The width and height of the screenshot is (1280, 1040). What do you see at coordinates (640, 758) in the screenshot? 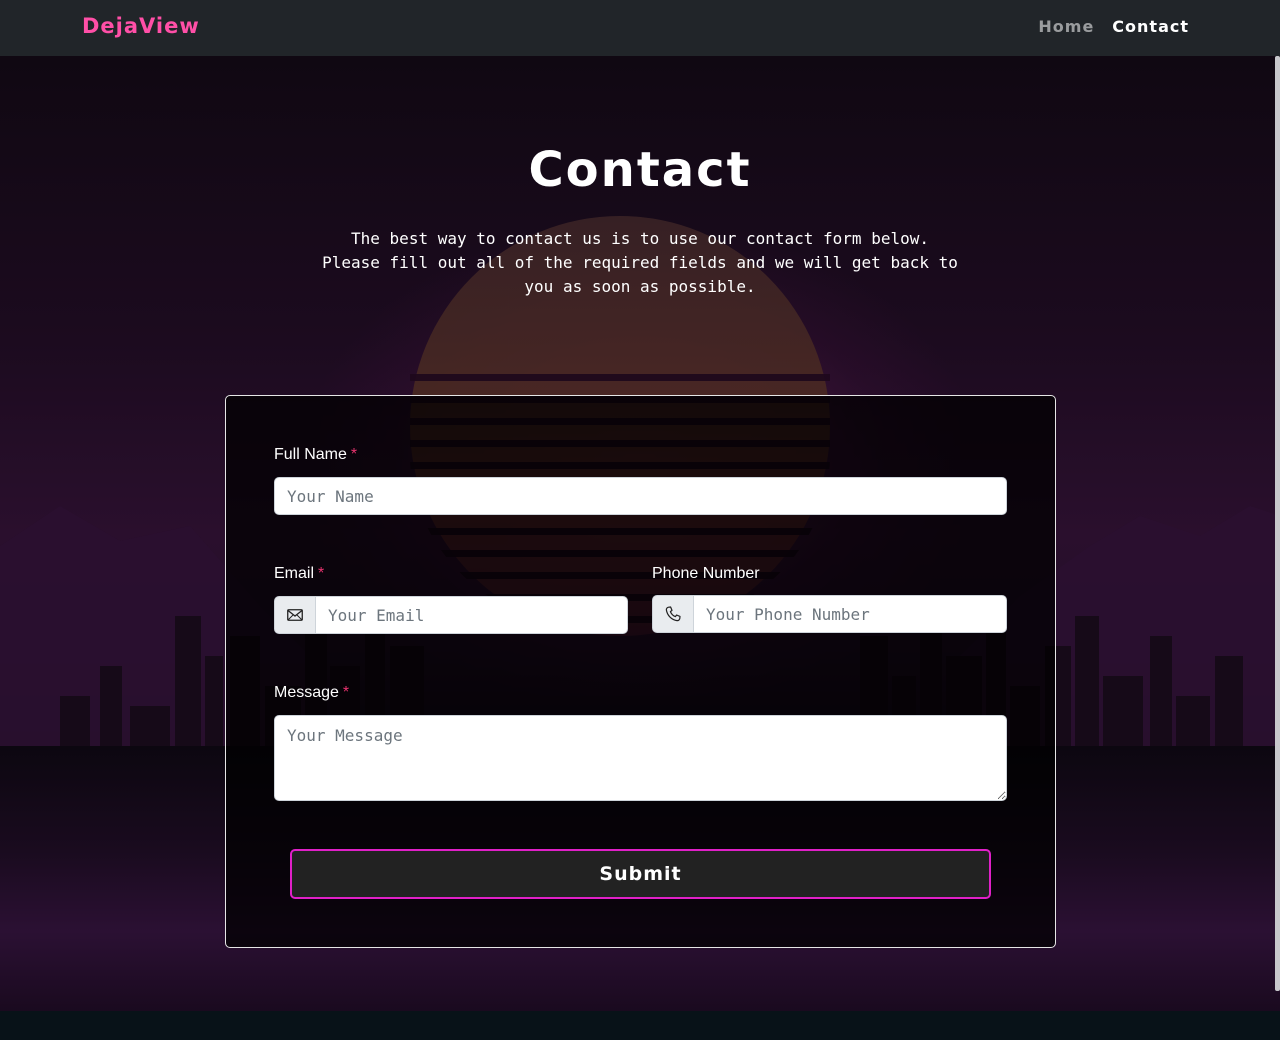
I see `message-textarea` at bounding box center [640, 758].